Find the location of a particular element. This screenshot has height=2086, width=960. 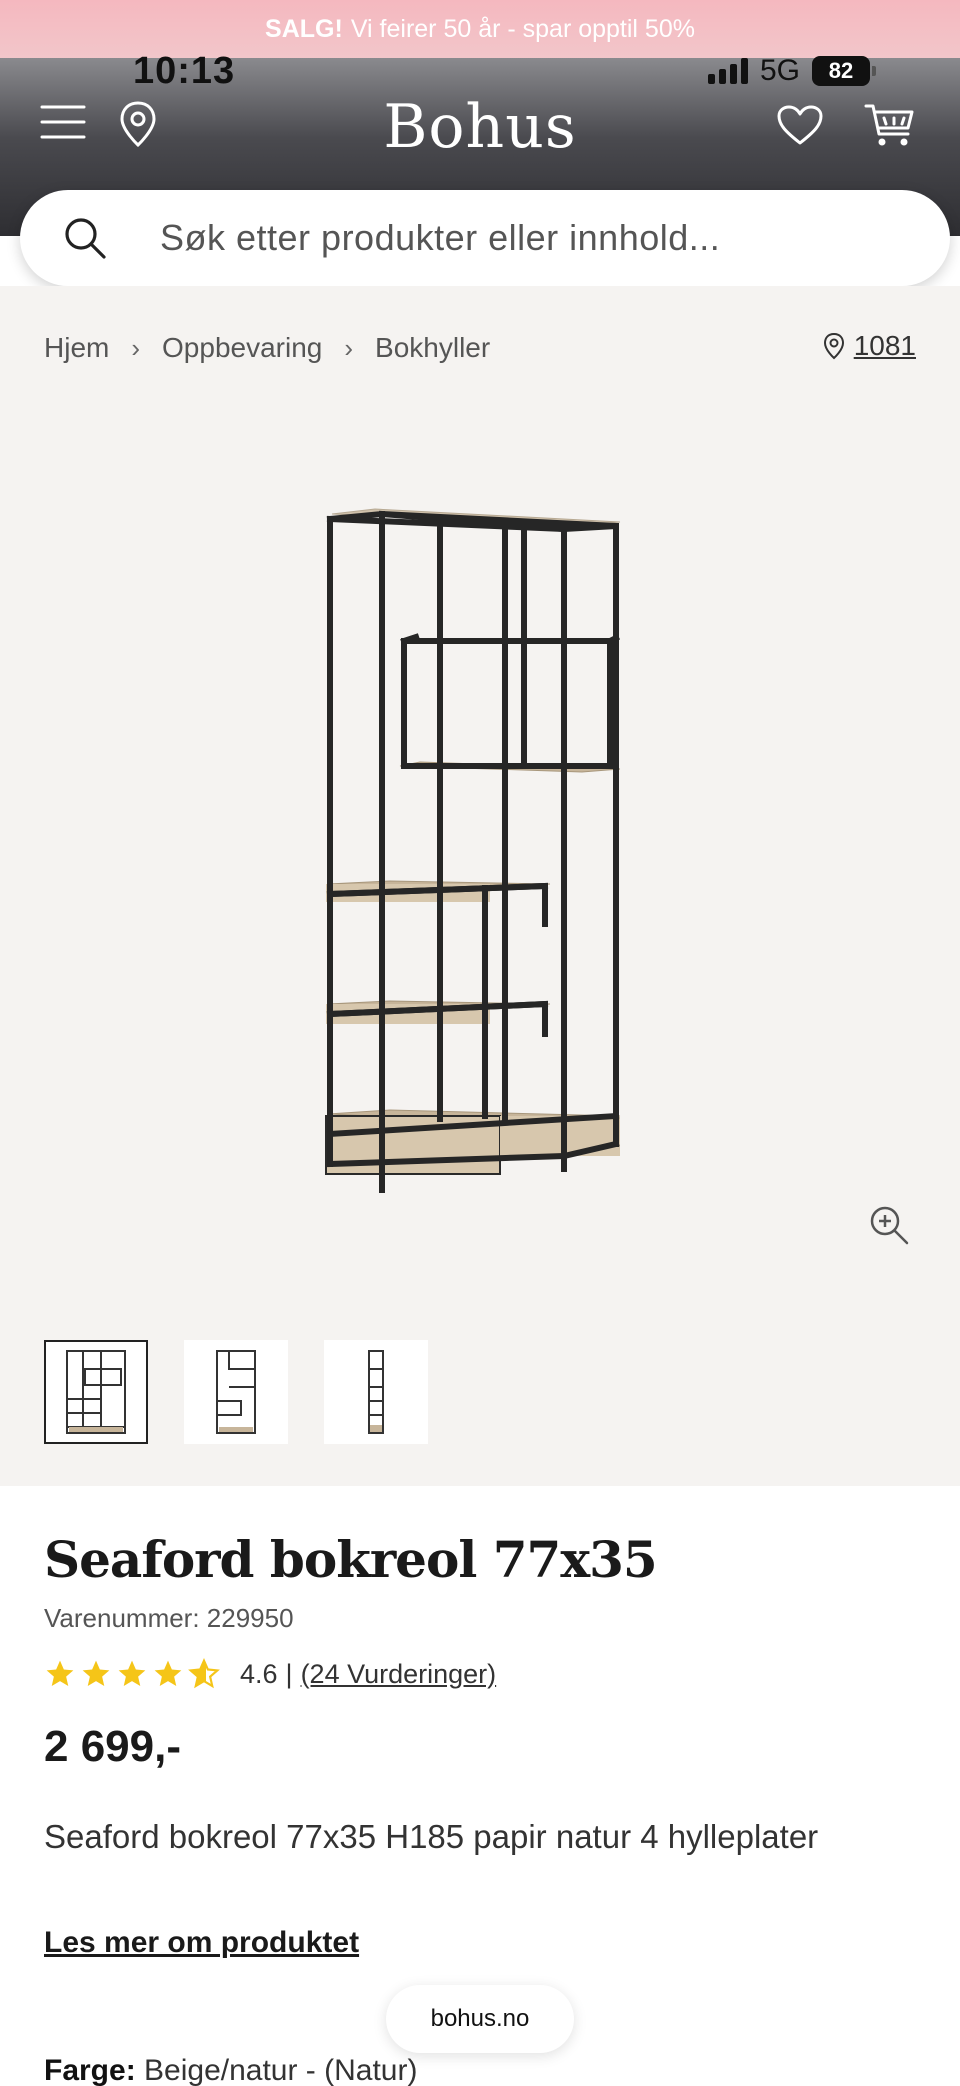

breadcrumb-storage: Oppbevaring is located at coordinates (242, 348).